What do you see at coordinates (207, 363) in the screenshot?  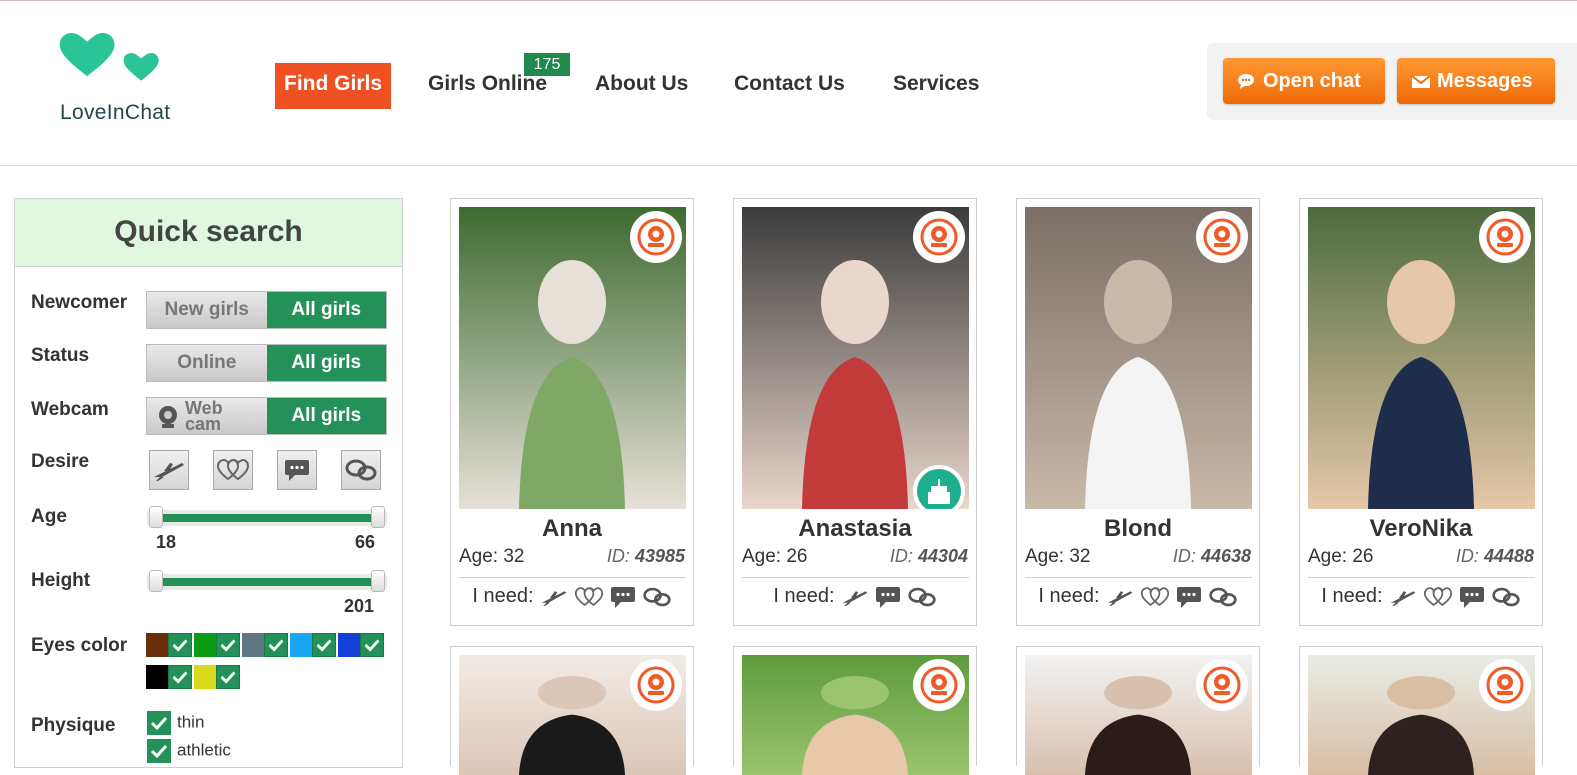 I see `online-option: Online` at bounding box center [207, 363].